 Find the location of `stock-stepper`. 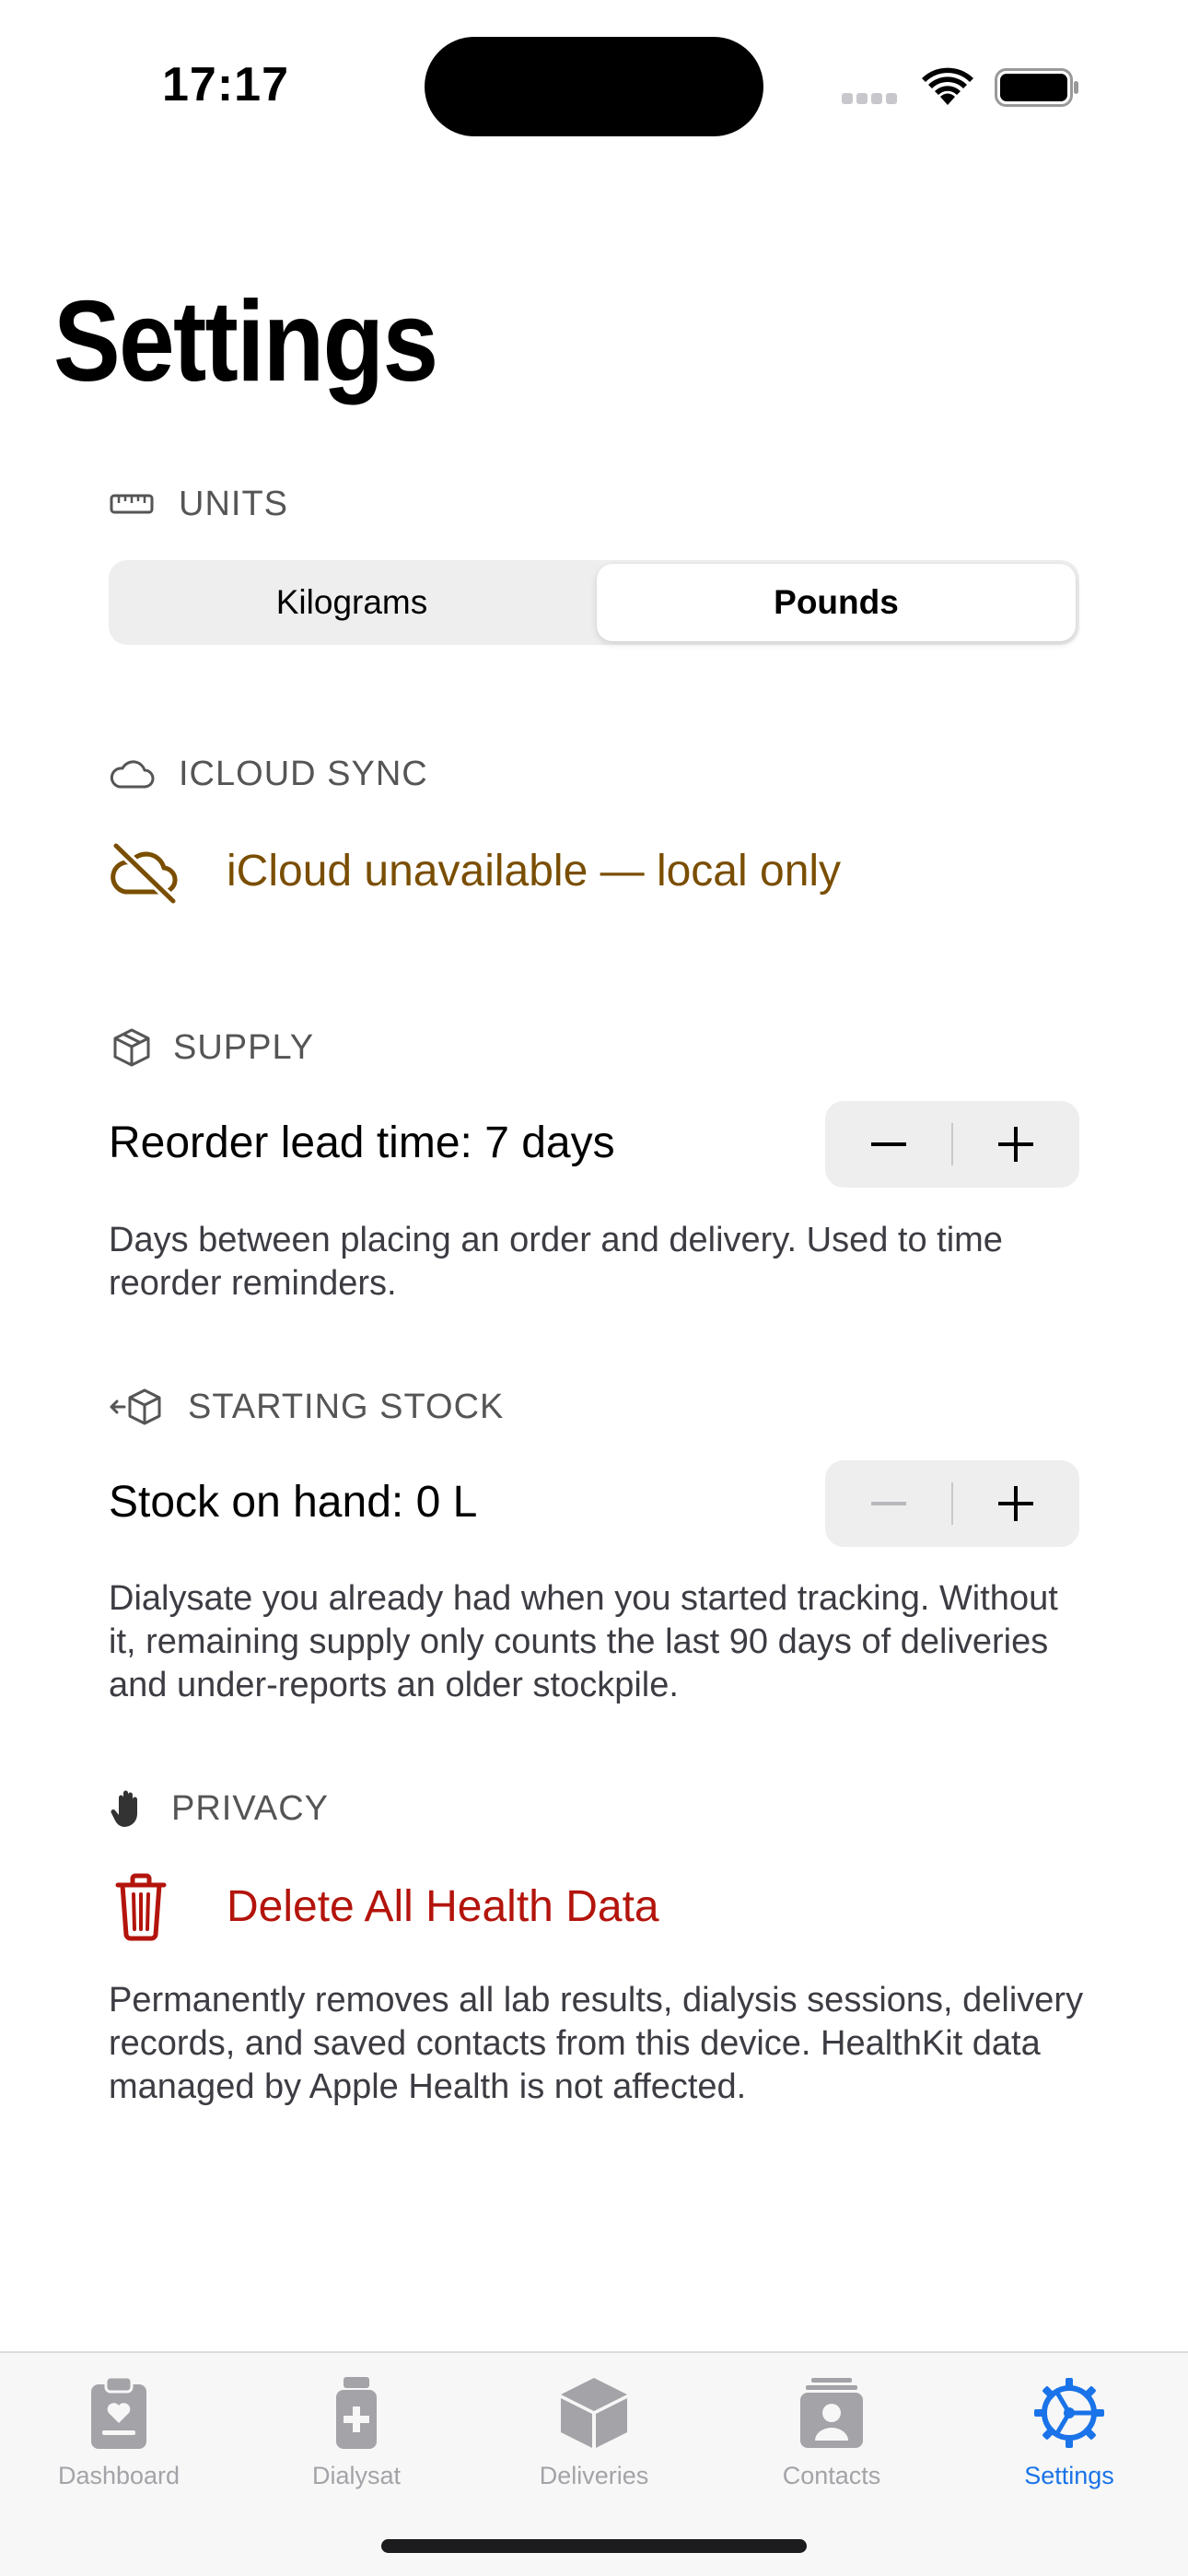

stock-stepper is located at coordinates (952, 1503).